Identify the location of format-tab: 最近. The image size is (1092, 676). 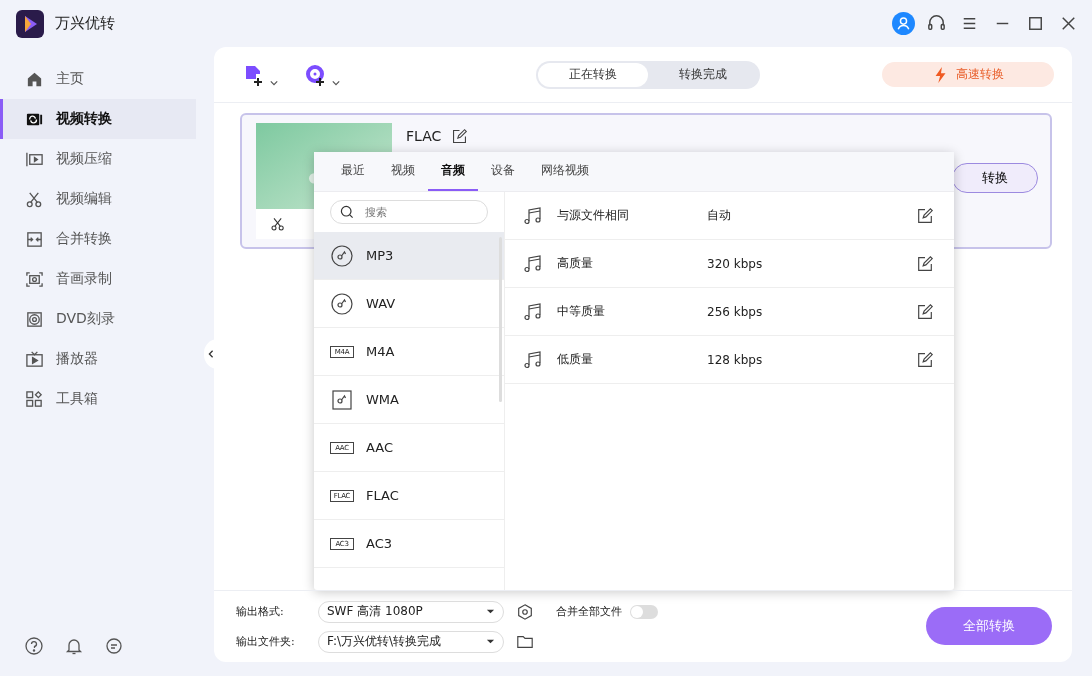
(353, 171).